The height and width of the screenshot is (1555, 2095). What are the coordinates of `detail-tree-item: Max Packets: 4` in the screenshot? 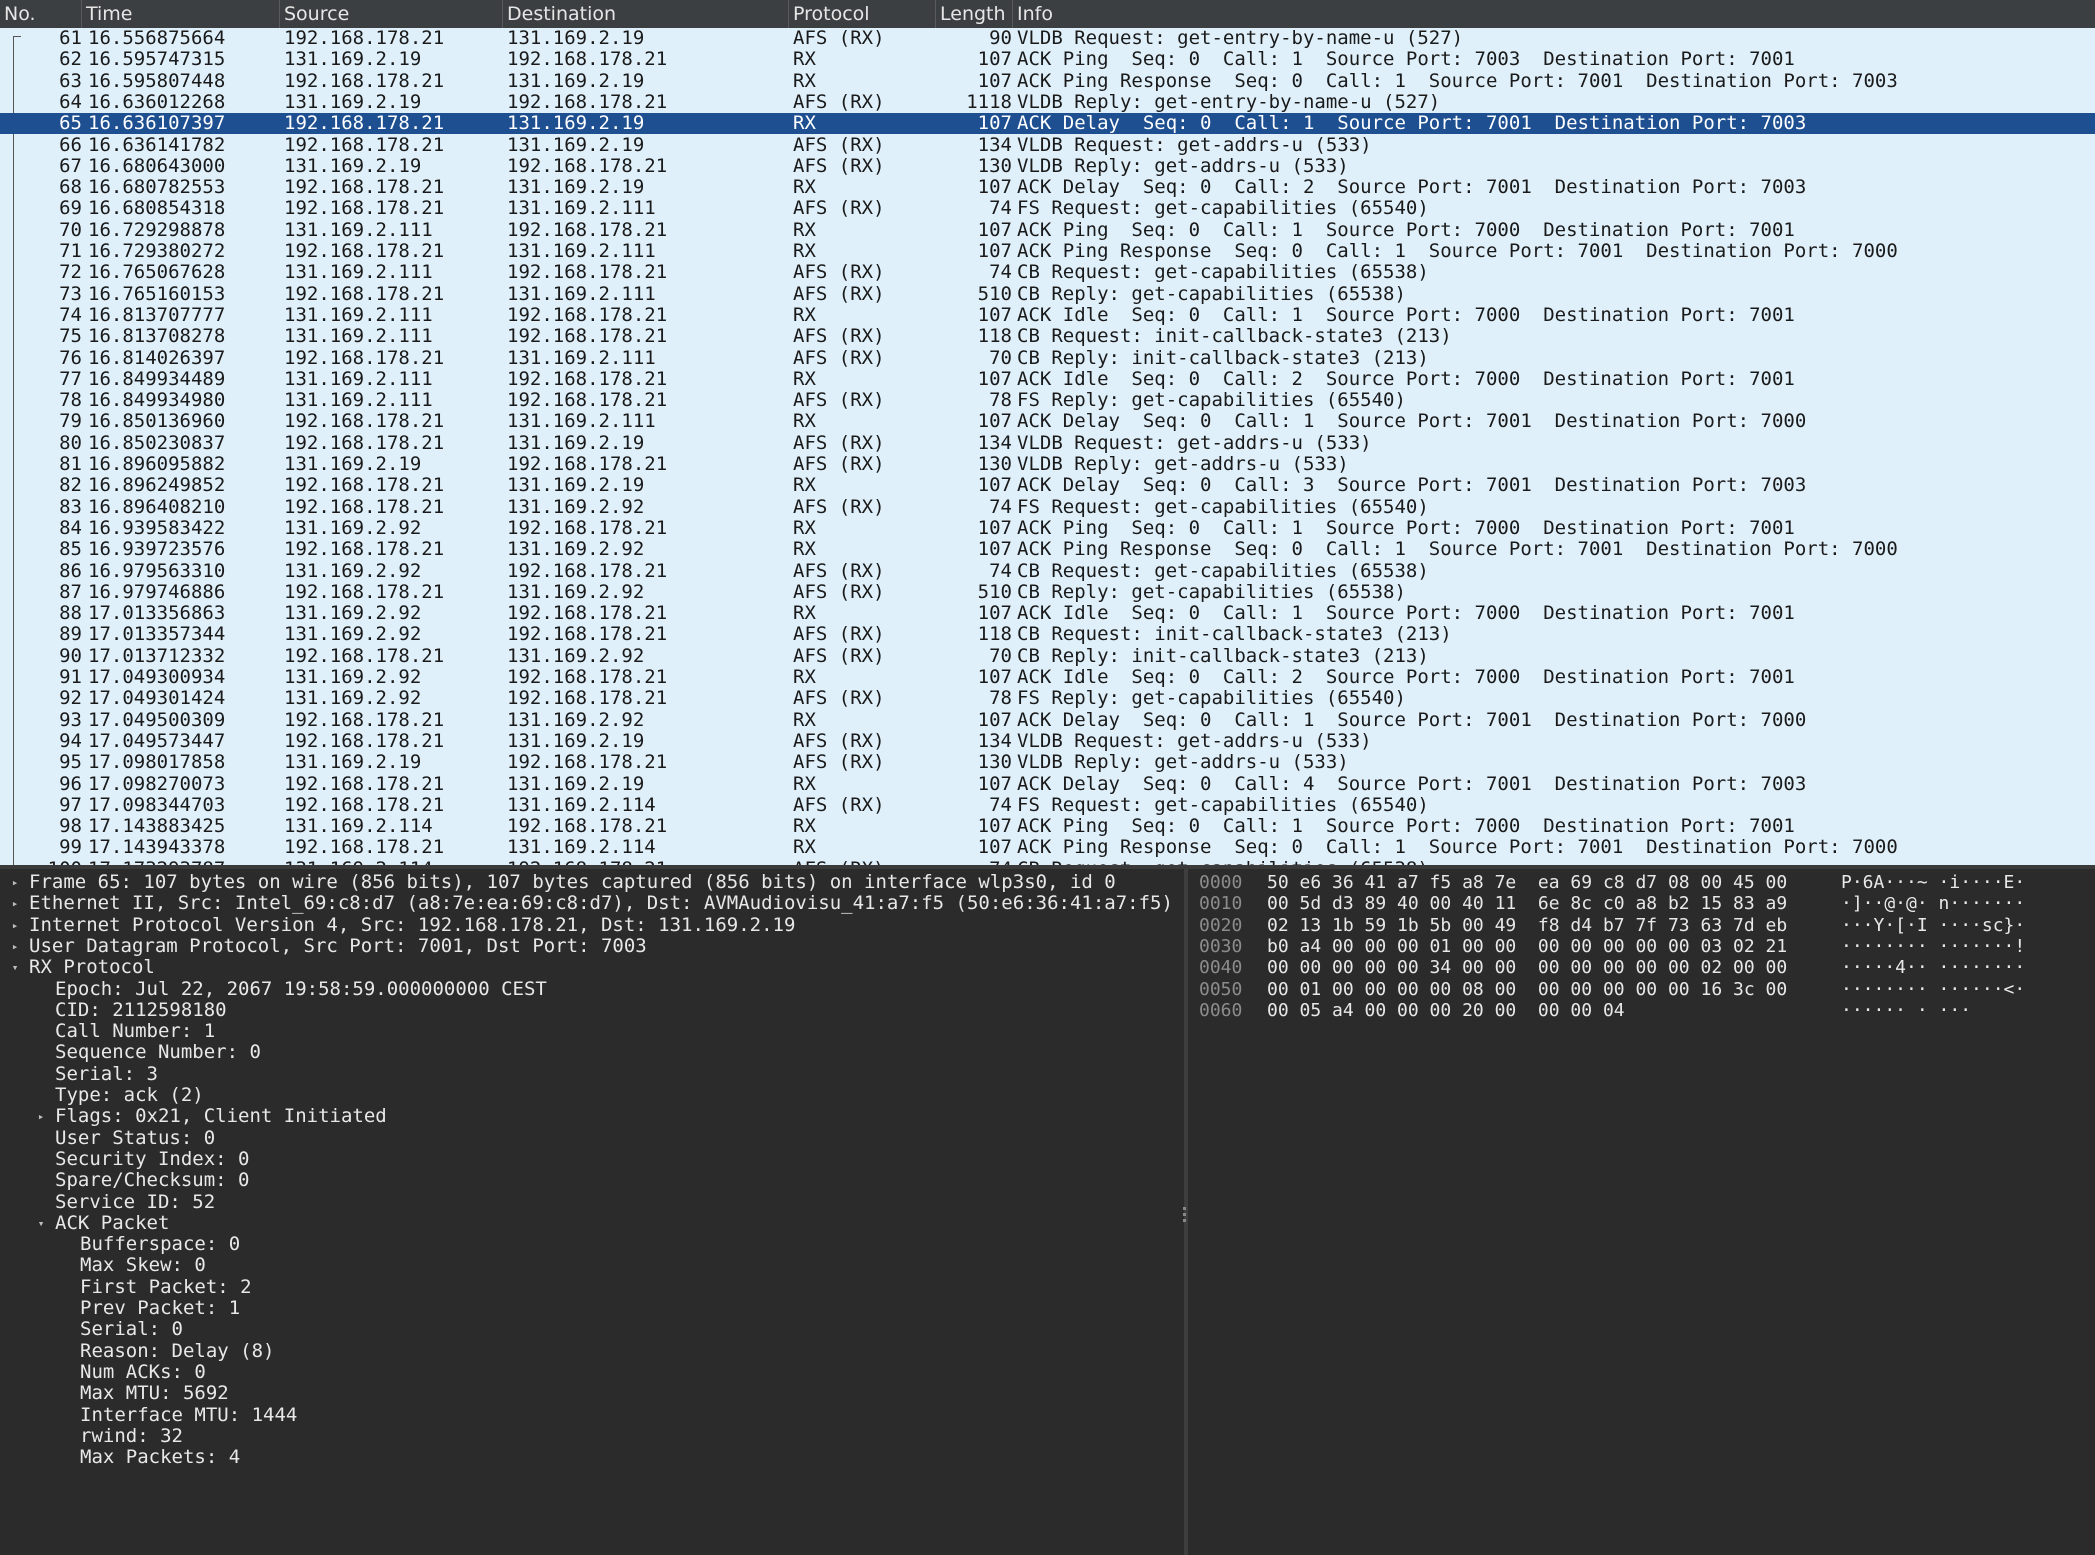 It's located at (160, 1457).